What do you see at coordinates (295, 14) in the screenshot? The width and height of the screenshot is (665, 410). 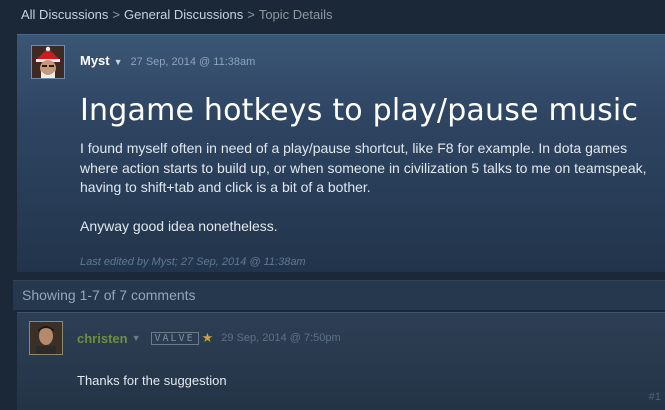 I see `breadcrumb-current: Topic Details` at bounding box center [295, 14].